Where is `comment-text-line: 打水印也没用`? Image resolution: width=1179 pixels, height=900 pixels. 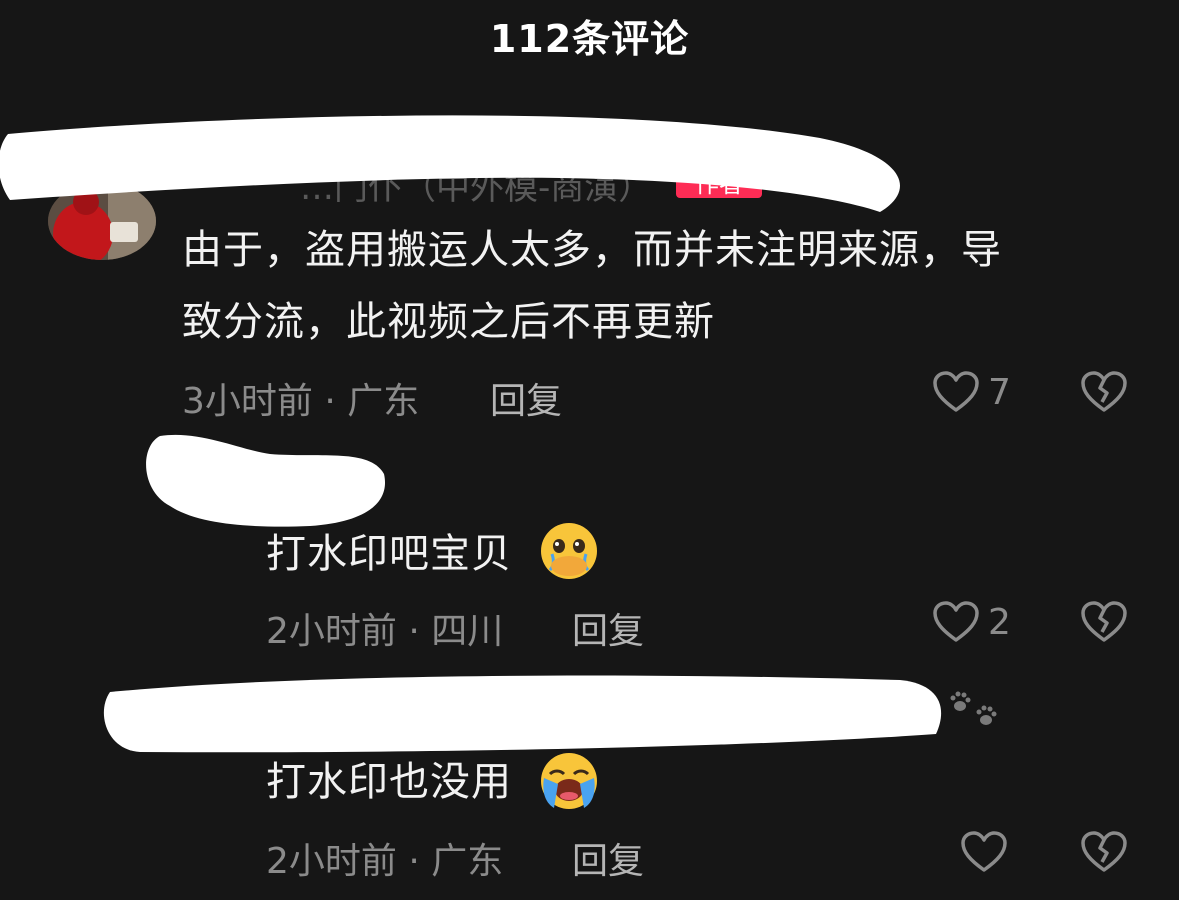 comment-text-line: 打水印也没用 is located at coordinates (389, 782).